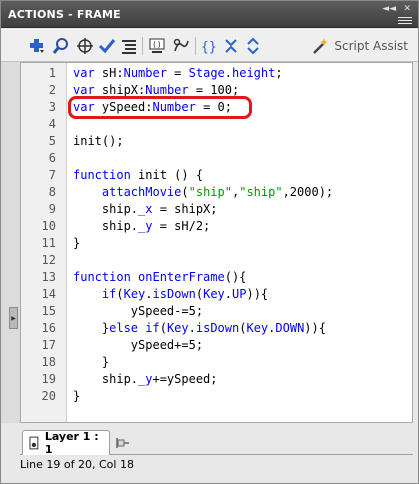  Describe the element at coordinates (52, 90) in the screenshot. I see `line-number: 2` at that location.